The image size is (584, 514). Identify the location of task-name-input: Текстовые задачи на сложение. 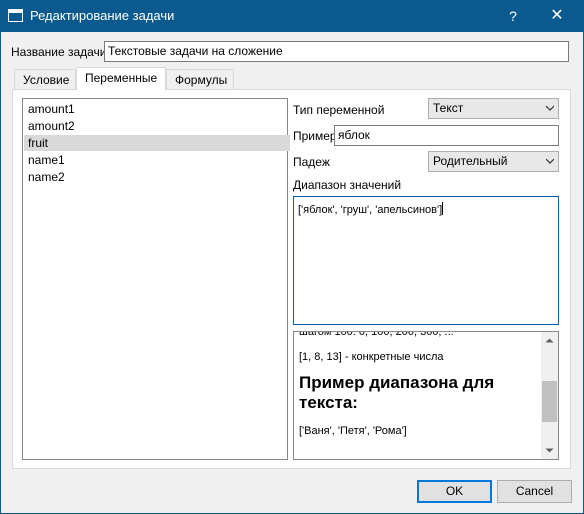
(336, 51).